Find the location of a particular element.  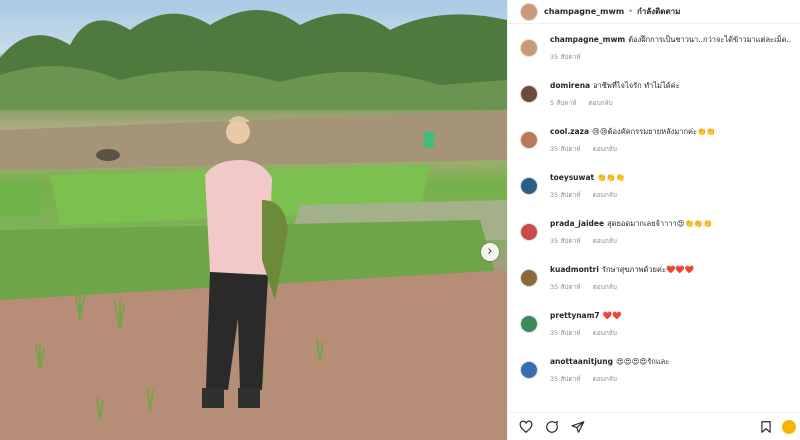

comment-text: สุดยอดมากเลยจ้าาาา😍👏👏👏 is located at coordinates (660, 223).